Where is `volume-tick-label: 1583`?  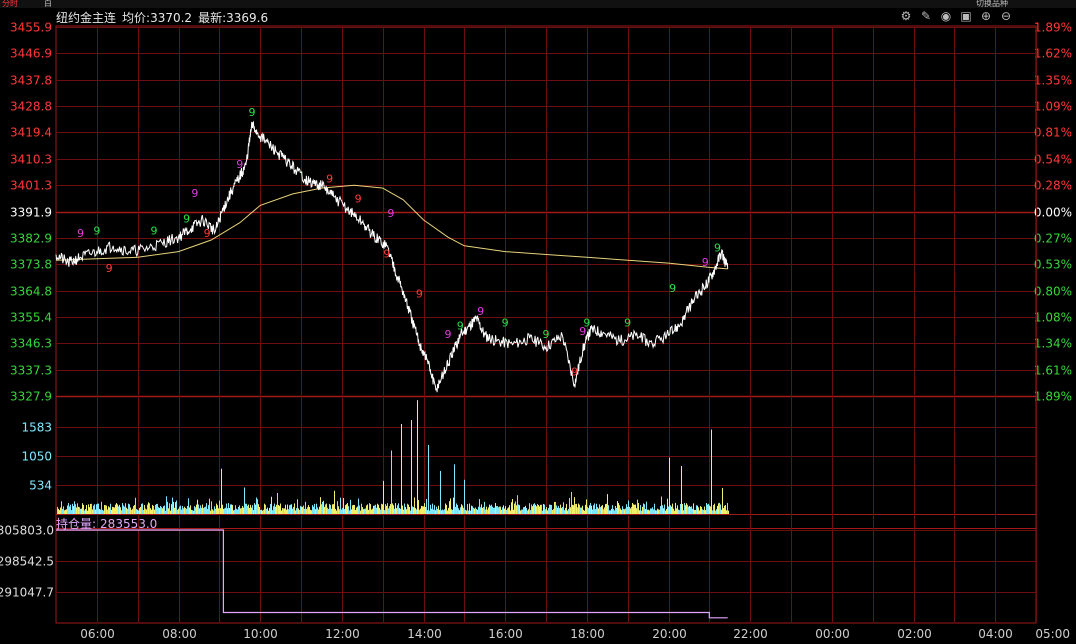
volume-tick-label: 1583 is located at coordinates (36, 428).